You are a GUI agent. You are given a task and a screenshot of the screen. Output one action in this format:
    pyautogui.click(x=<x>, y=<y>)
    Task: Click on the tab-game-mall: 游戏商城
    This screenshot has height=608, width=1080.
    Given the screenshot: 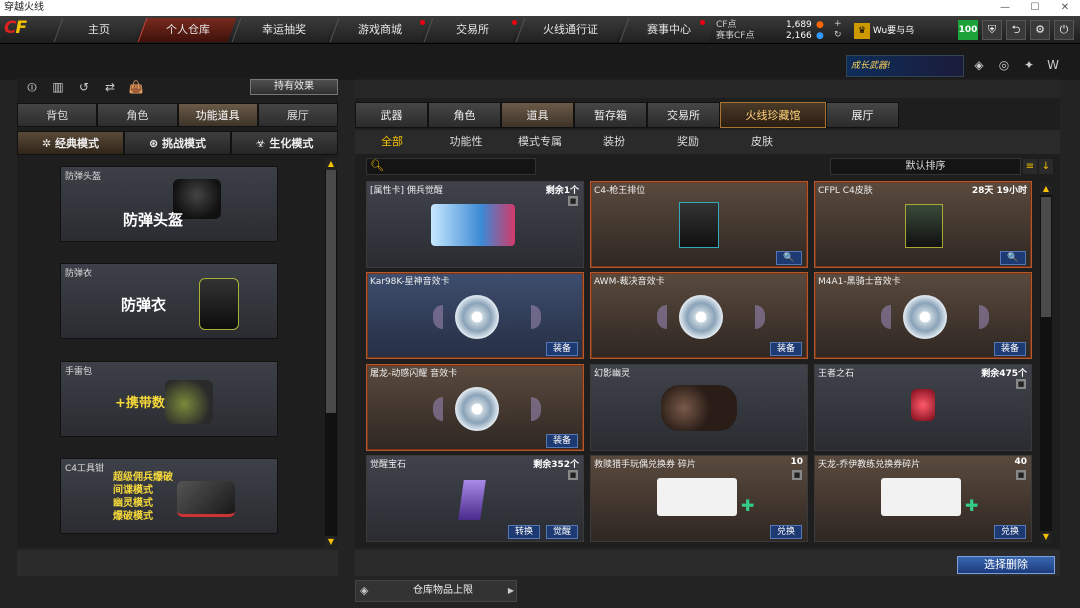 What is the action you would take?
    pyautogui.click(x=379, y=30)
    